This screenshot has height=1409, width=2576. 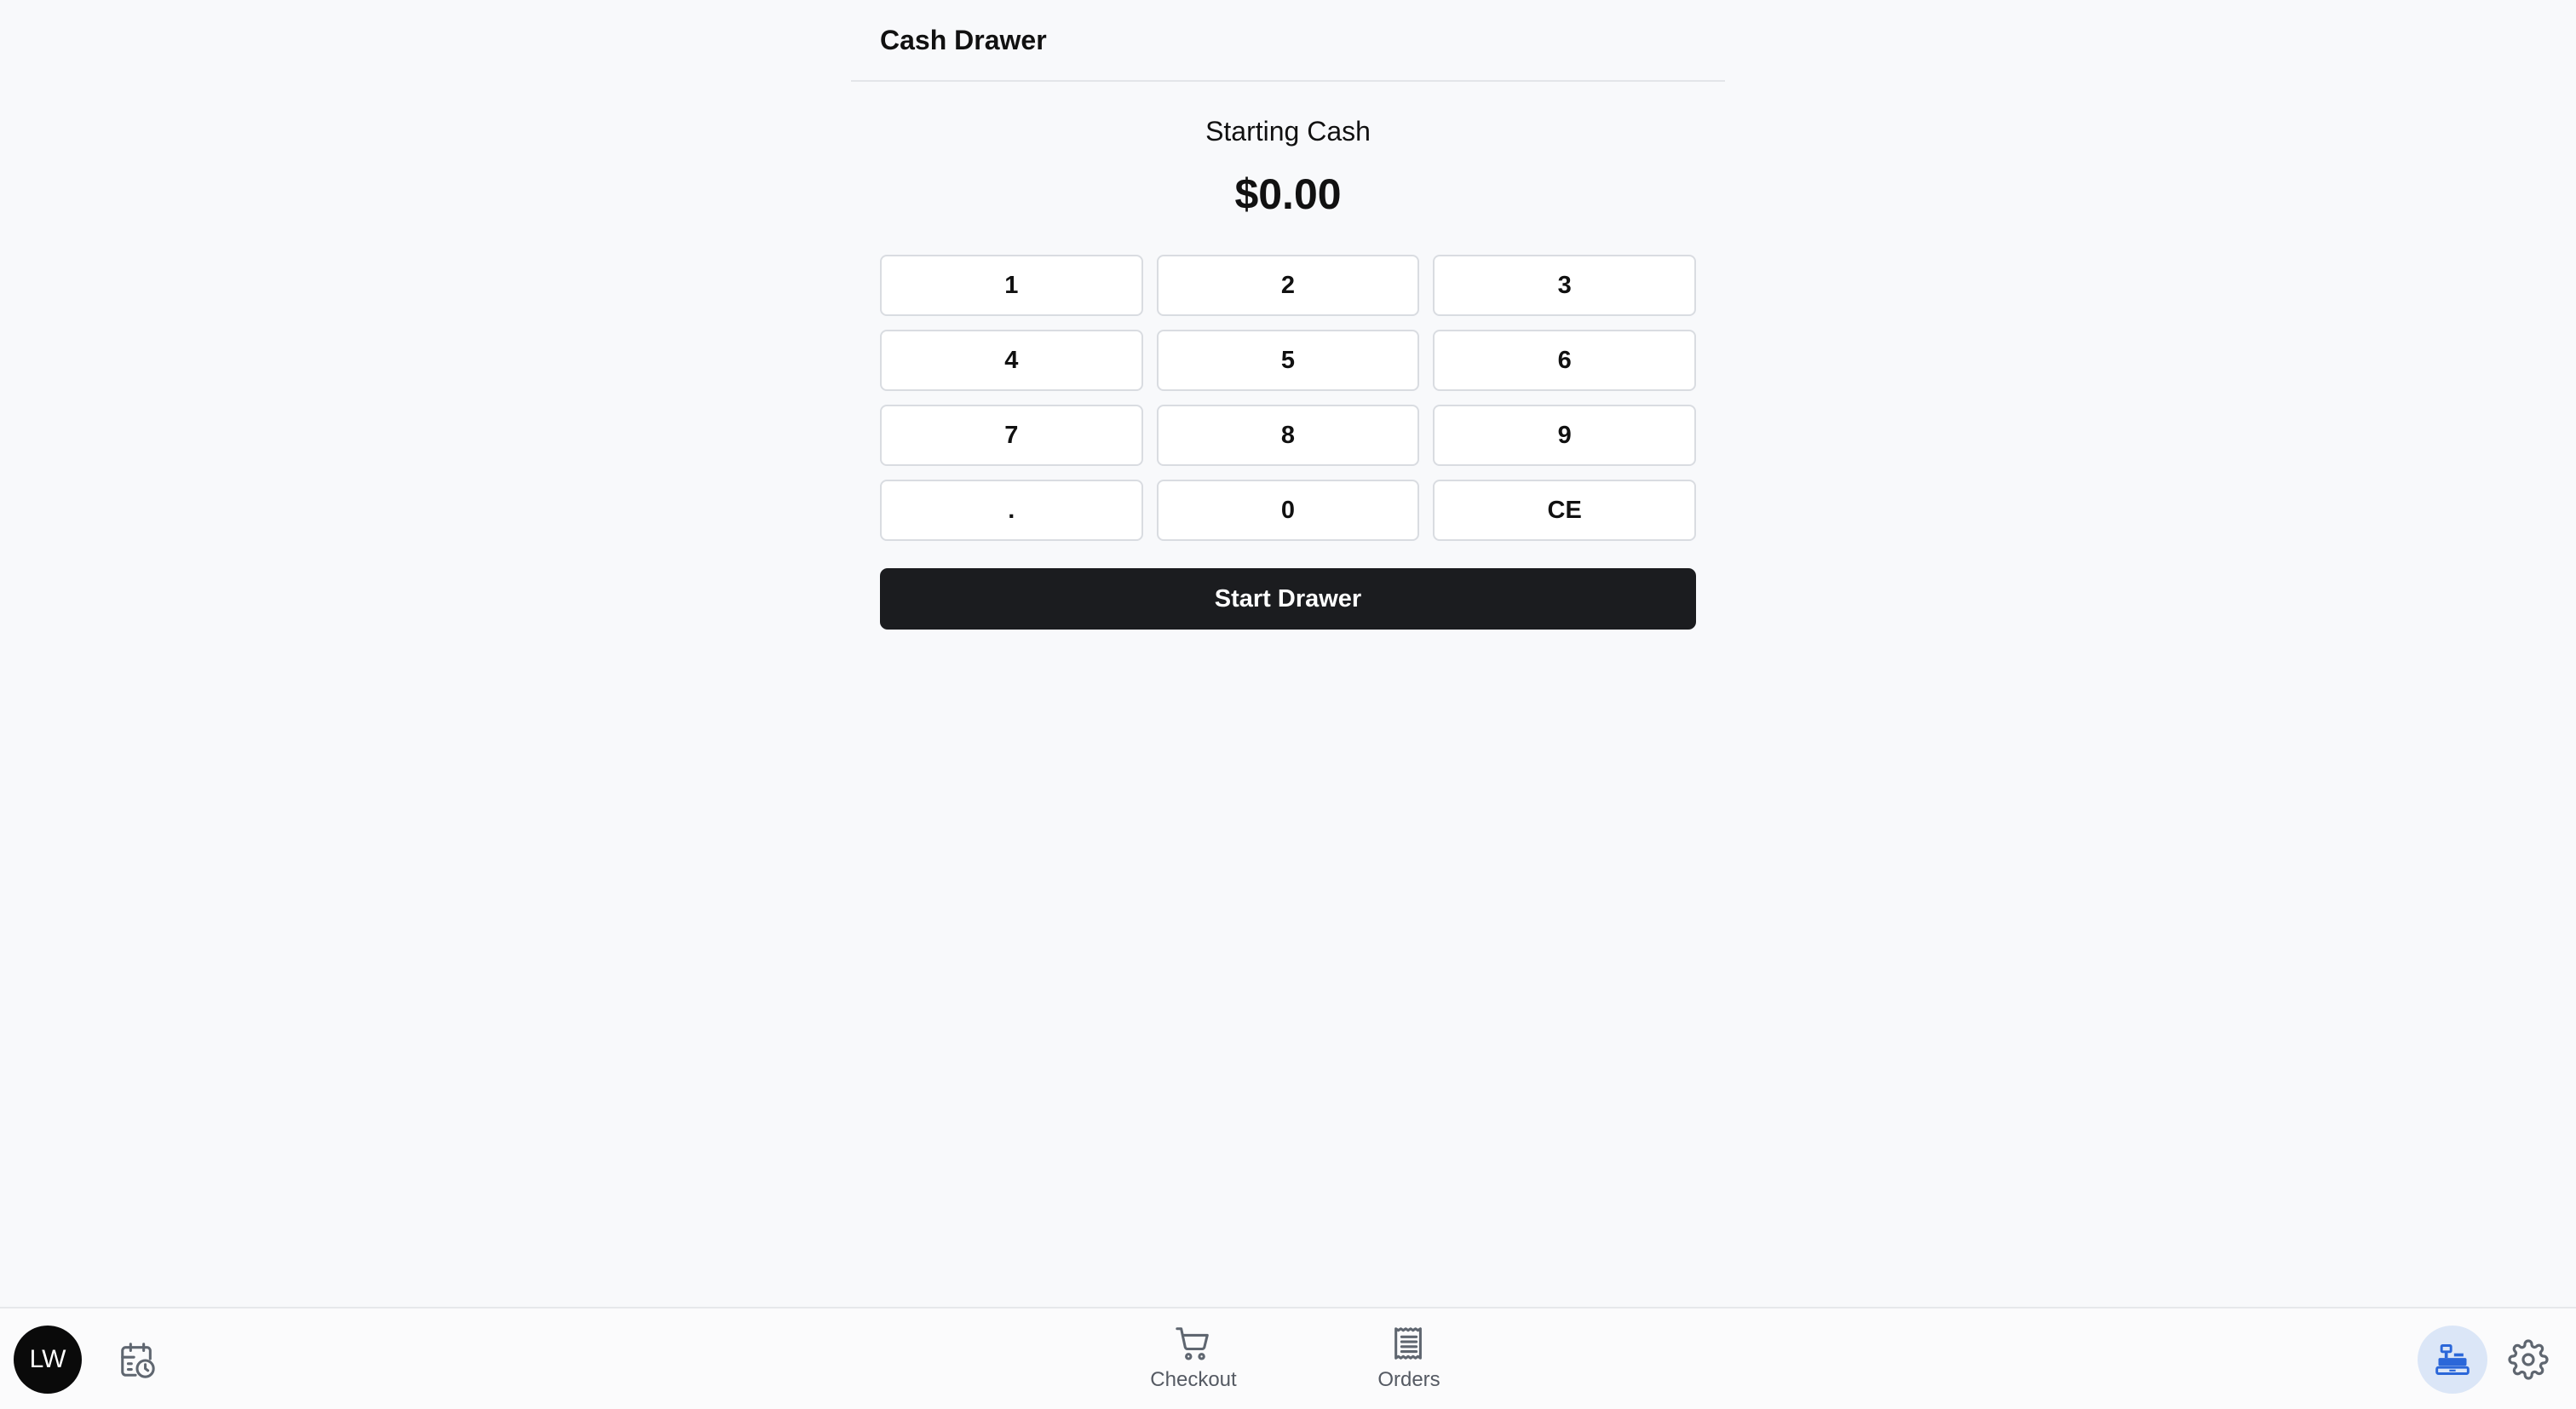 I want to click on key-8: 8, so click(x=1288, y=435).